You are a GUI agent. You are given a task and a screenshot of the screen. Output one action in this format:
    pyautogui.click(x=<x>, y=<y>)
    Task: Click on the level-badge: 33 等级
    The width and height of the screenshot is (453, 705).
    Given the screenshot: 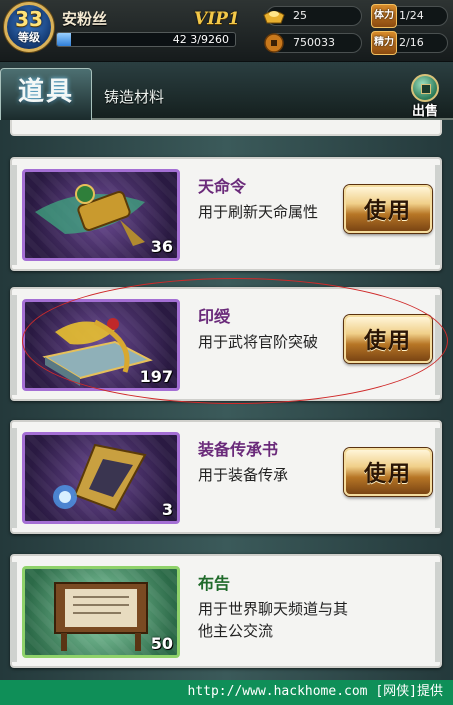 What is the action you would take?
    pyautogui.click(x=29, y=27)
    